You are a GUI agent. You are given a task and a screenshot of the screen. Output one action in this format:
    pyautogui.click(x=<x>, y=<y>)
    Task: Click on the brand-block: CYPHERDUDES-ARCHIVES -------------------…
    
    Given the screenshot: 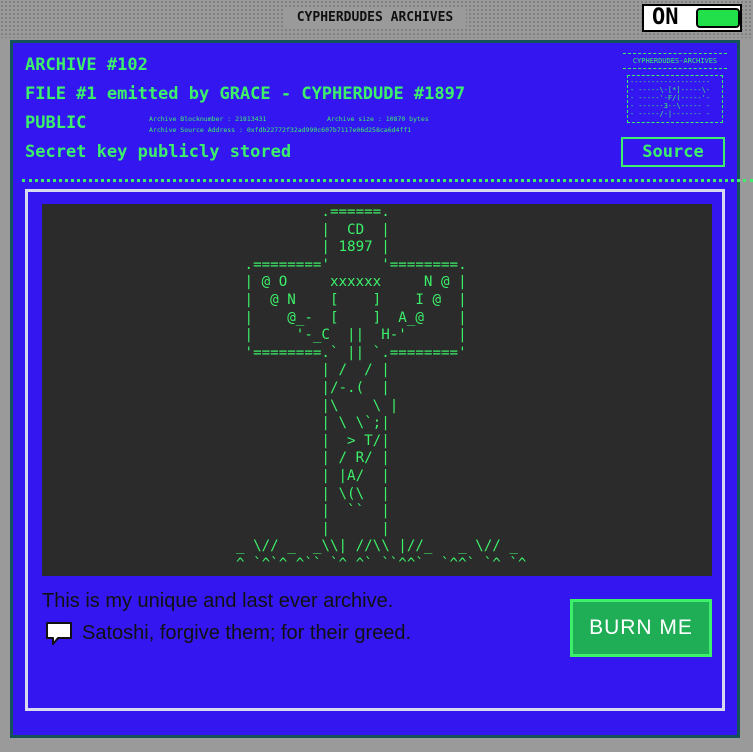 What is the action you would take?
    pyautogui.click(x=675, y=96)
    